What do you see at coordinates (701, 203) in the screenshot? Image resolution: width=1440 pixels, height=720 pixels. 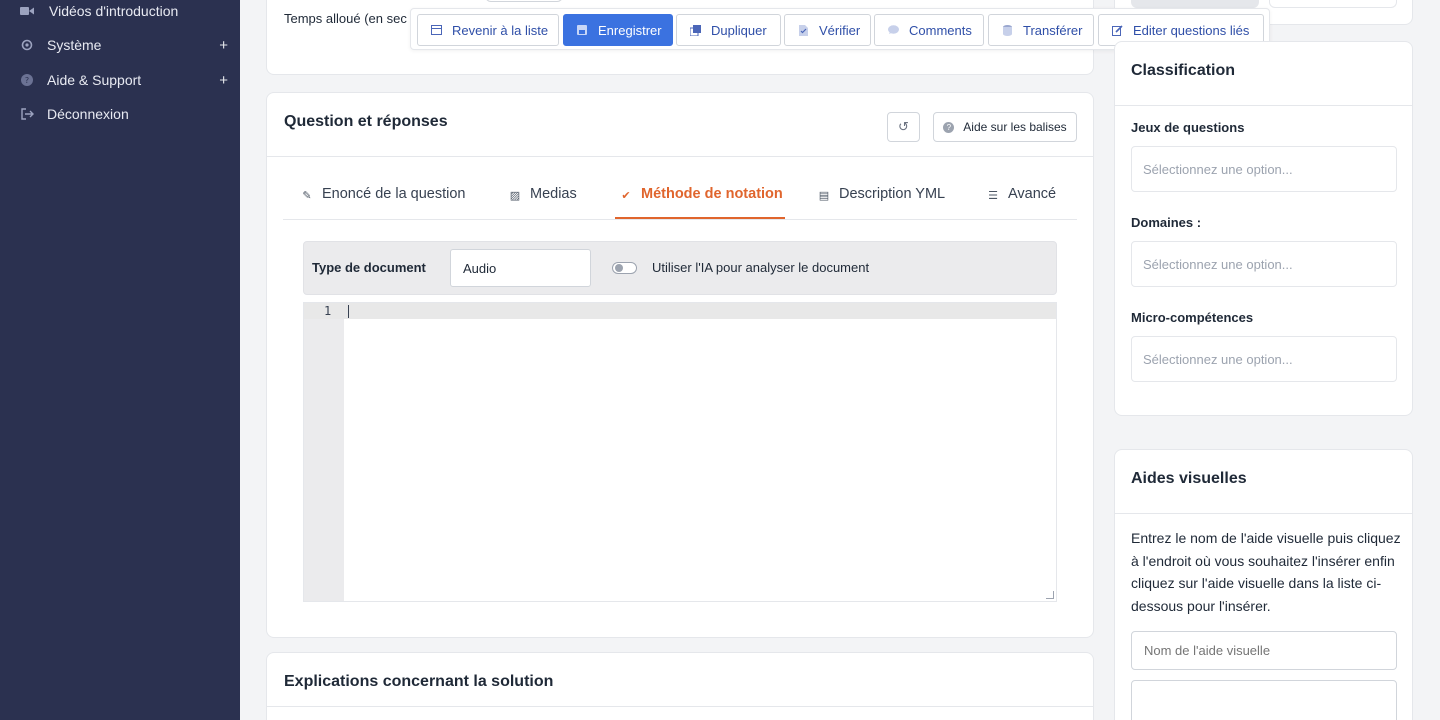 I see `tab-grading-method: ✔ Méthode de notation` at bounding box center [701, 203].